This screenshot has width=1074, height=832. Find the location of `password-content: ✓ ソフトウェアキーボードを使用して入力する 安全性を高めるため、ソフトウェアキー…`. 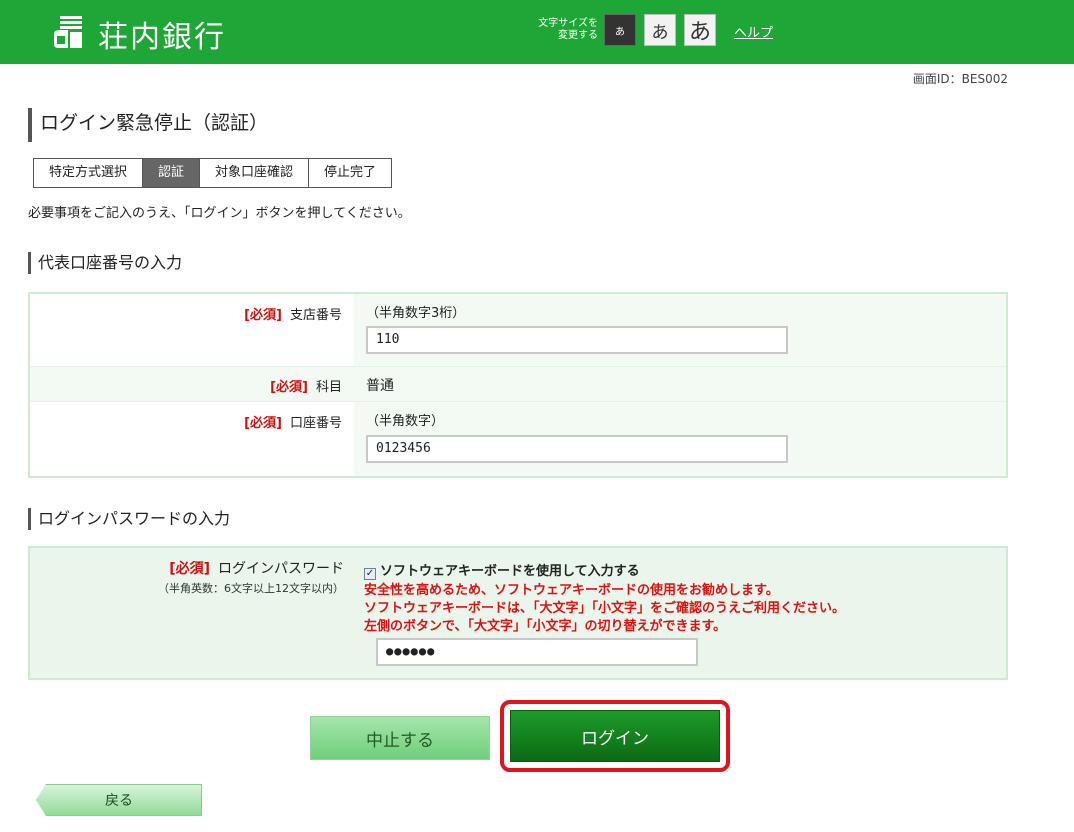

password-content: ✓ ソフトウェアキーボードを使用して入力する 安全性を高めるため、ソフトウェアキー… is located at coordinates (604, 598).